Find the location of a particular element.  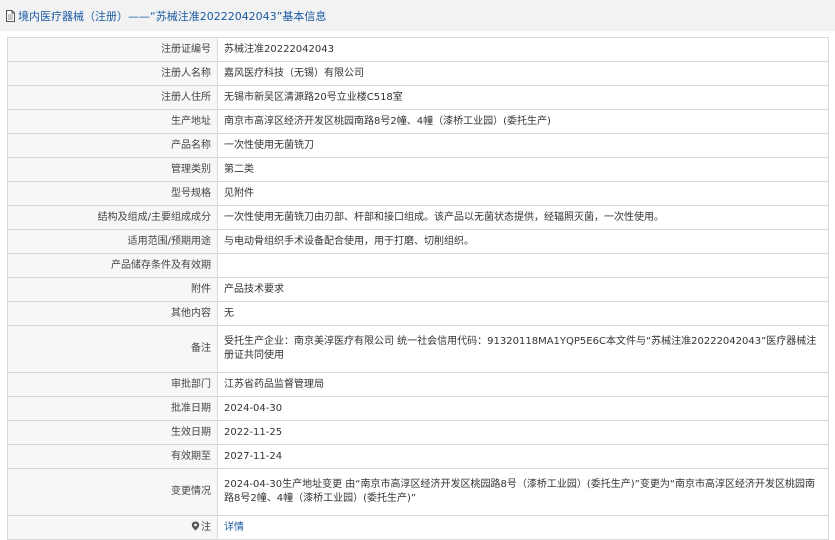

row-value-note: 详情 is located at coordinates (523, 527).